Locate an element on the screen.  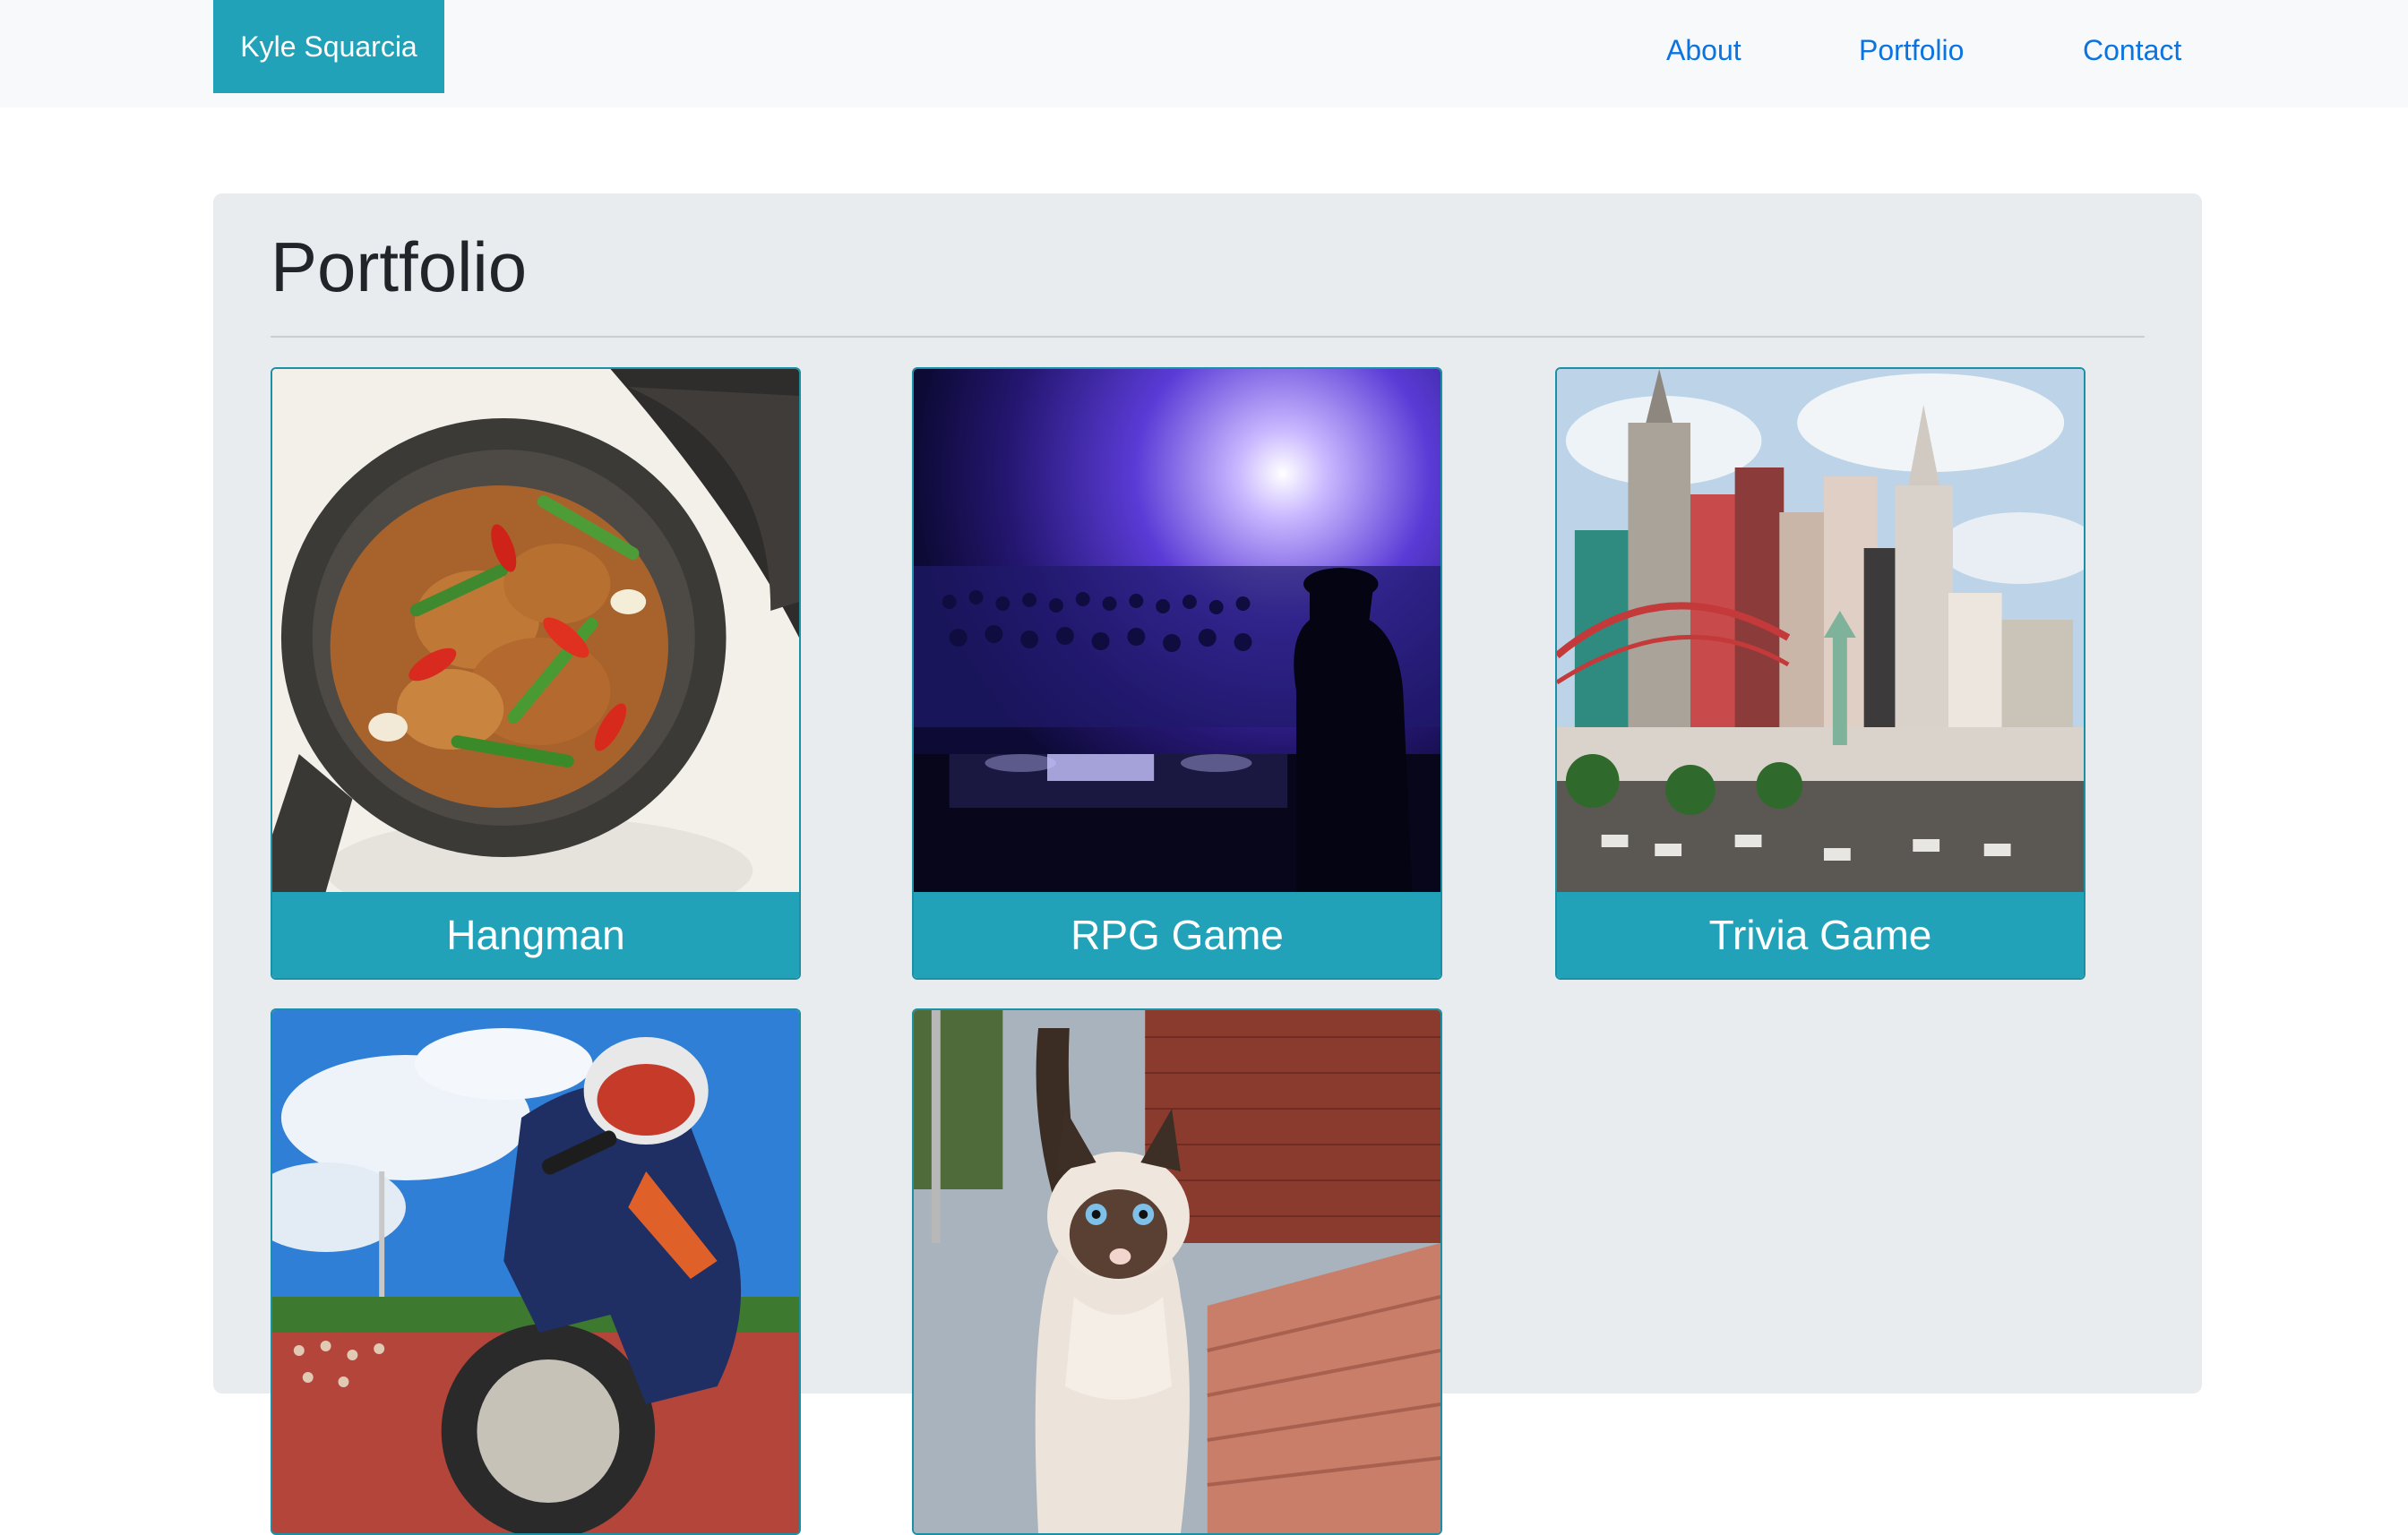
project-image-cat is located at coordinates (1177, 1271).